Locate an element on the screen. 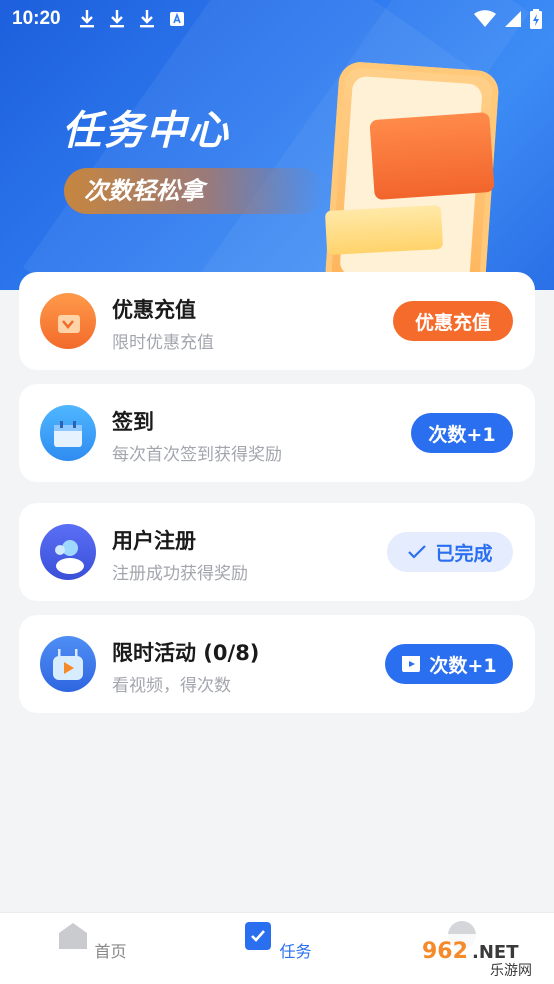  video-icon is located at coordinates (411, 664).